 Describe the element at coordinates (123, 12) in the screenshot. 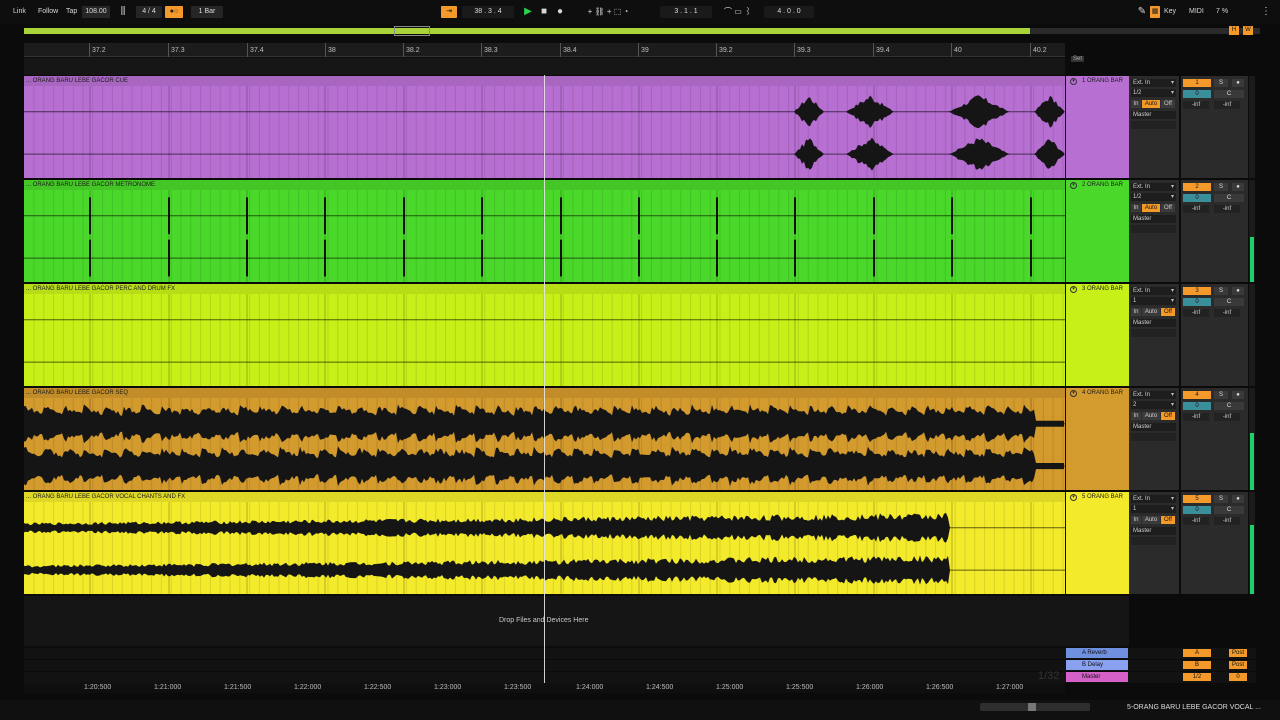

I see `nudge-icon: ⫼` at that location.